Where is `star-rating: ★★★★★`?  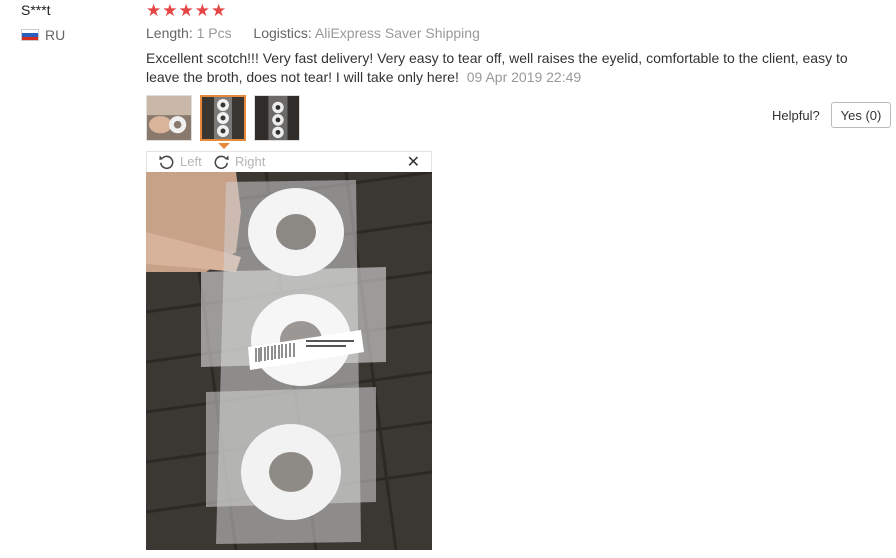 star-rating: ★★★★★ is located at coordinates (187, 10).